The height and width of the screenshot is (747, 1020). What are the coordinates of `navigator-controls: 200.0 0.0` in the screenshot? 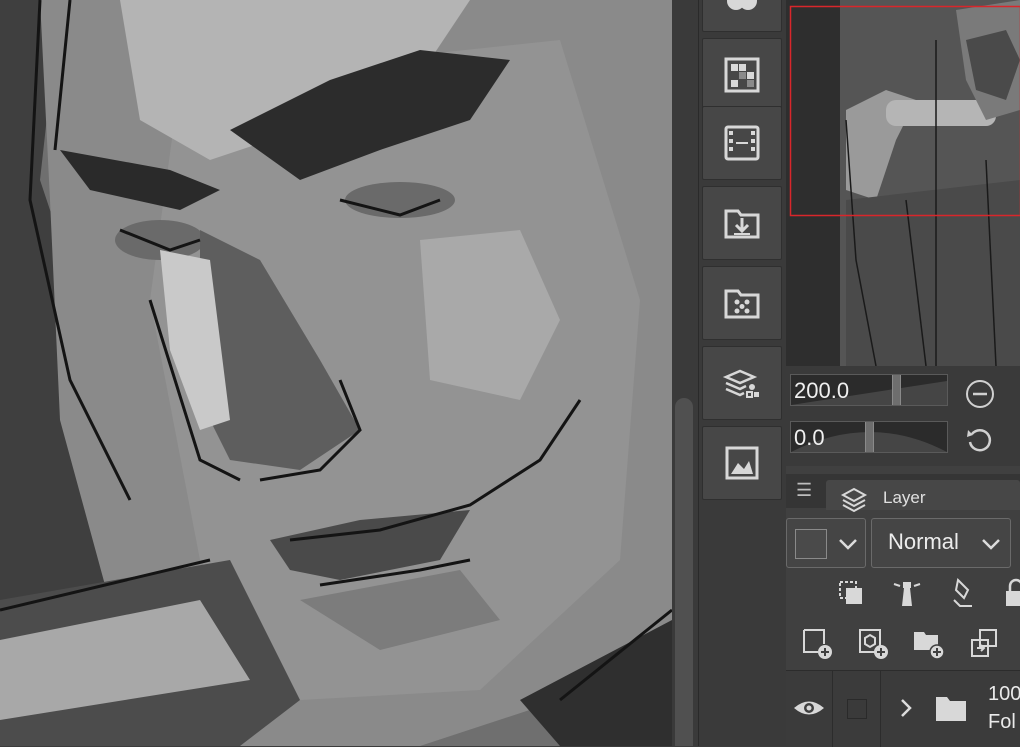 It's located at (903, 416).